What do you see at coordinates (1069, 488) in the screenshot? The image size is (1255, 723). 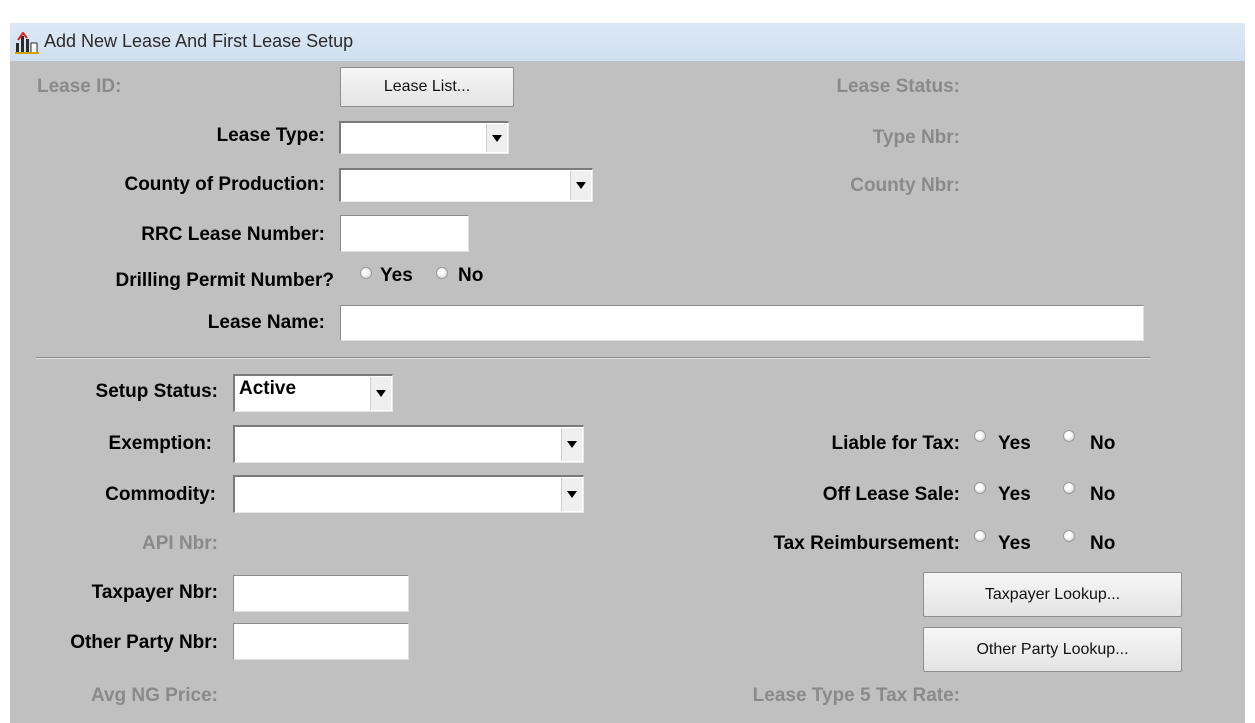 I see `off-lease-sale-no-radio` at bounding box center [1069, 488].